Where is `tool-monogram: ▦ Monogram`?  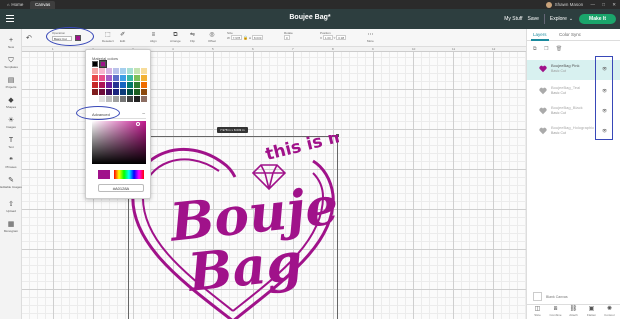 tool-monogram: ▦ Monogram is located at coordinates (11, 227).